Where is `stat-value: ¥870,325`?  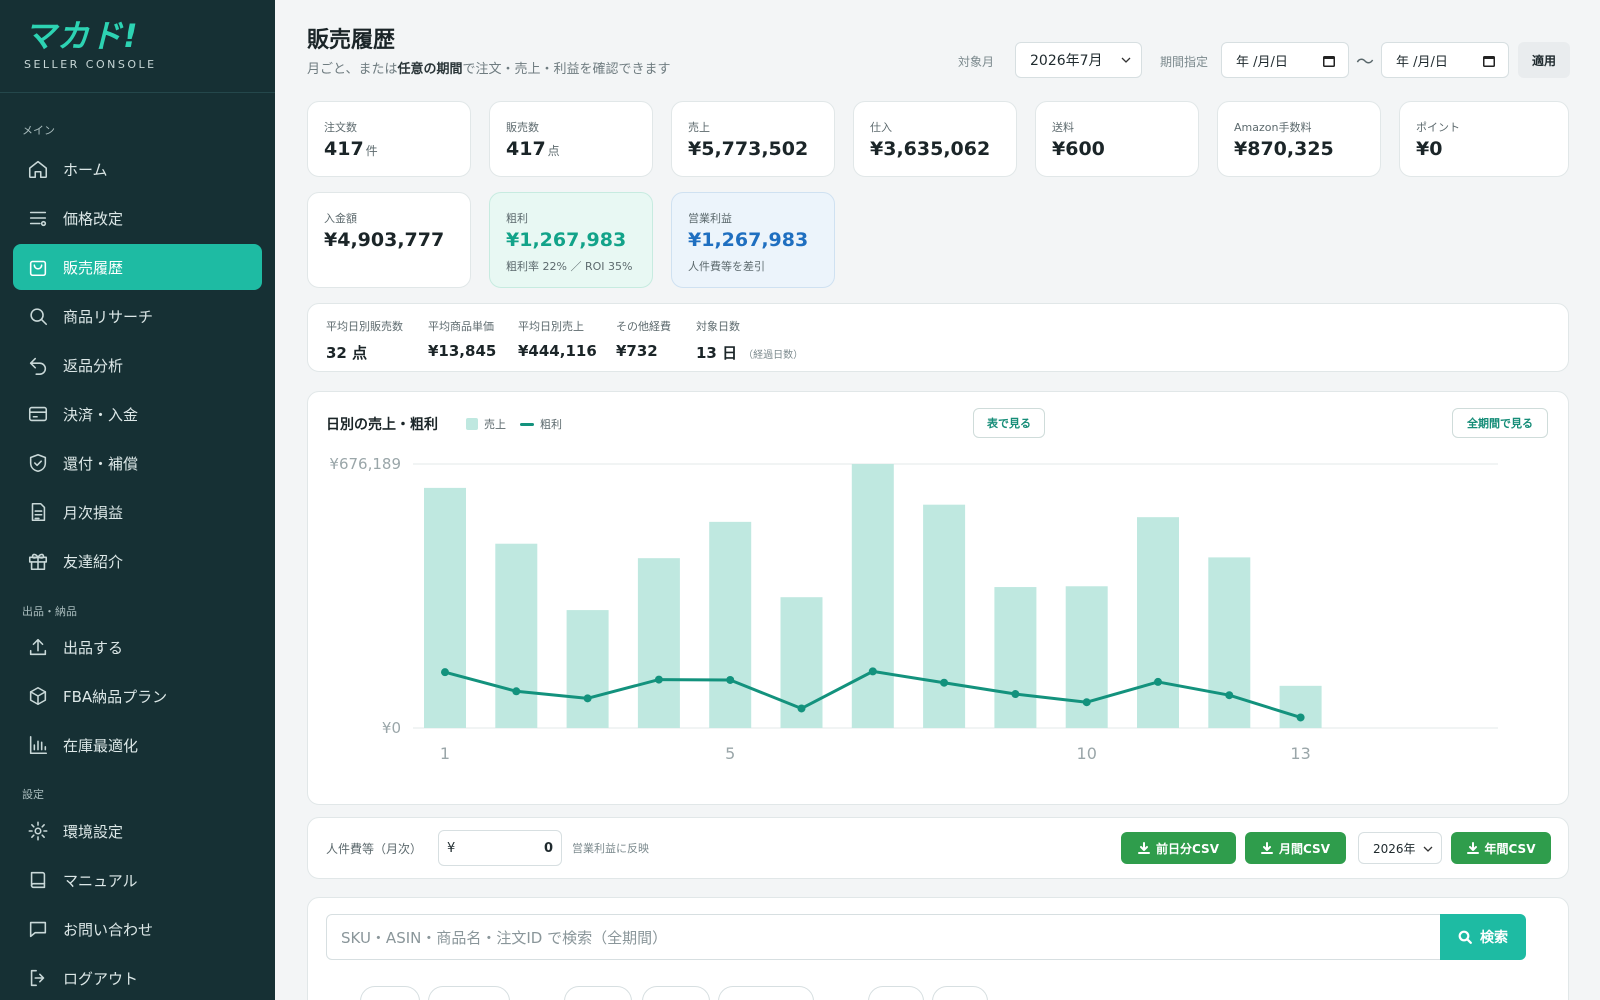
stat-value: ¥870,325 is located at coordinates (1284, 149).